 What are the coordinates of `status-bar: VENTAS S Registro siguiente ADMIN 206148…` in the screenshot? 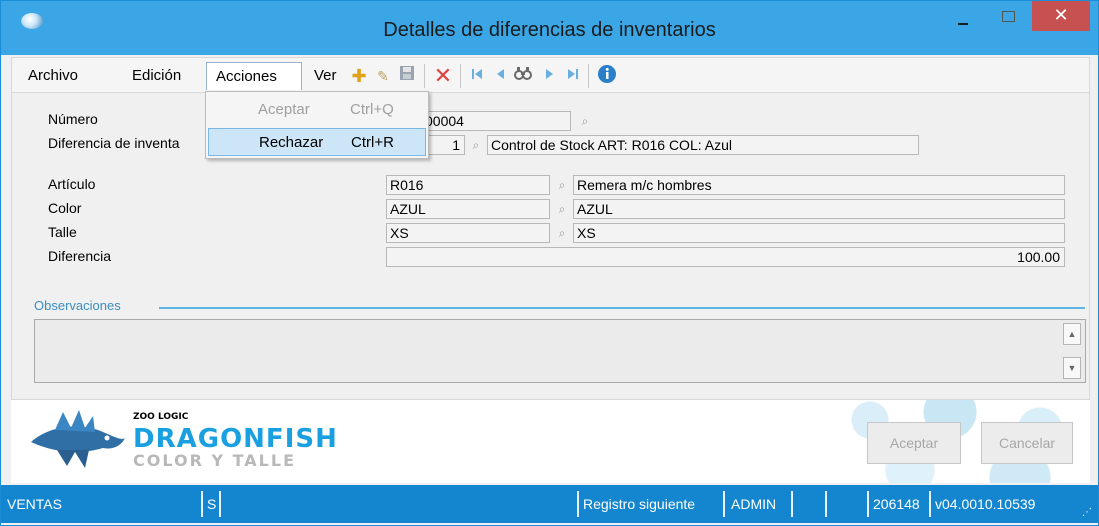 It's located at (549, 504).